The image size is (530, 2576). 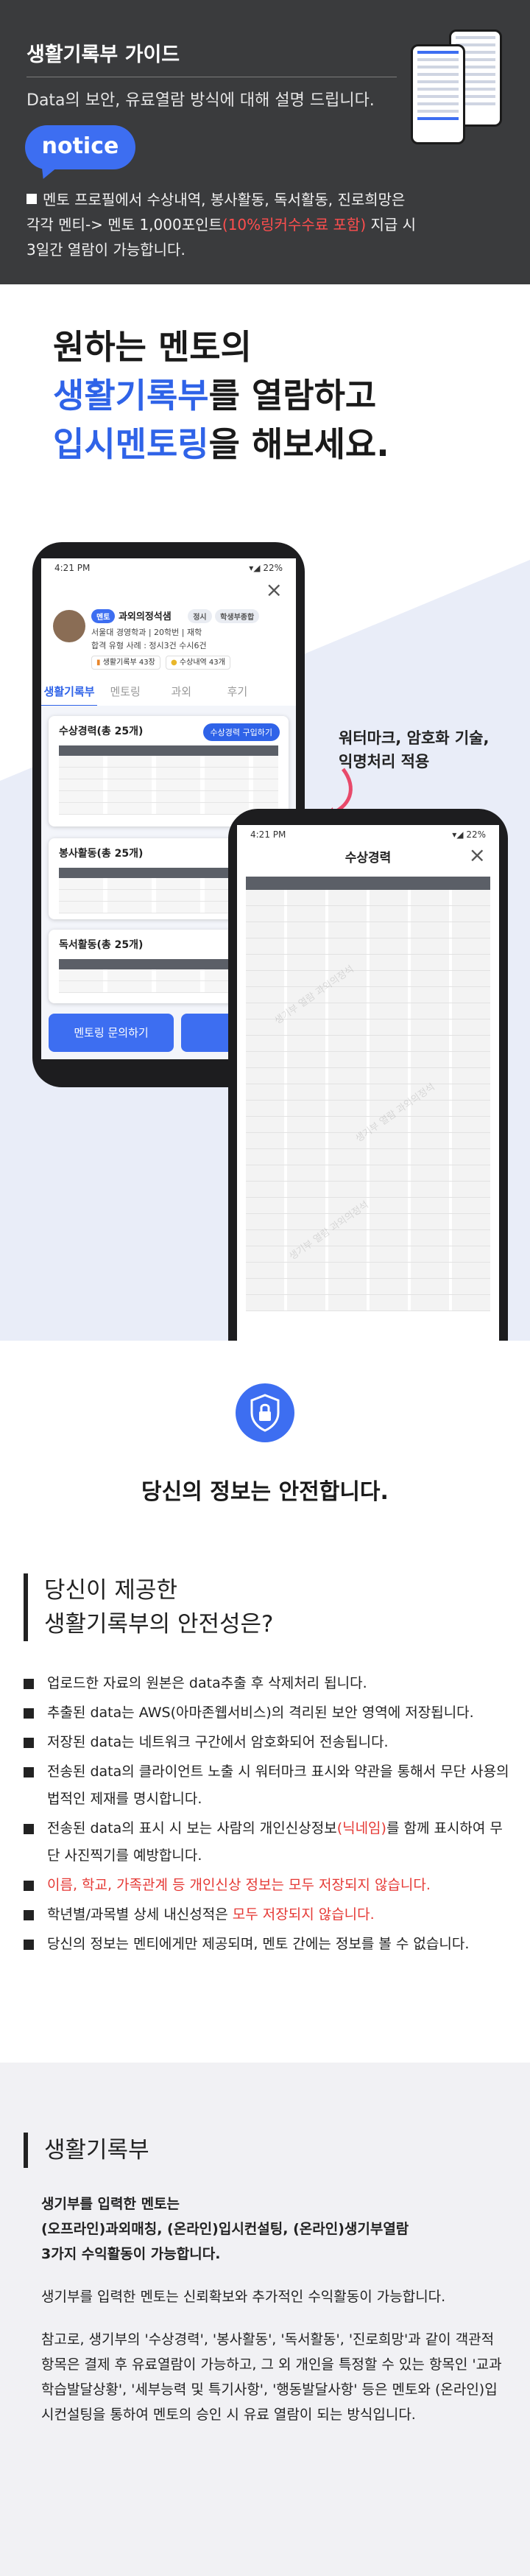 What do you see at coordinates (292, 395) in the screenshot?
I see `headline-line-2-rest: 를 열람하고` at bounding box center [292, 395].